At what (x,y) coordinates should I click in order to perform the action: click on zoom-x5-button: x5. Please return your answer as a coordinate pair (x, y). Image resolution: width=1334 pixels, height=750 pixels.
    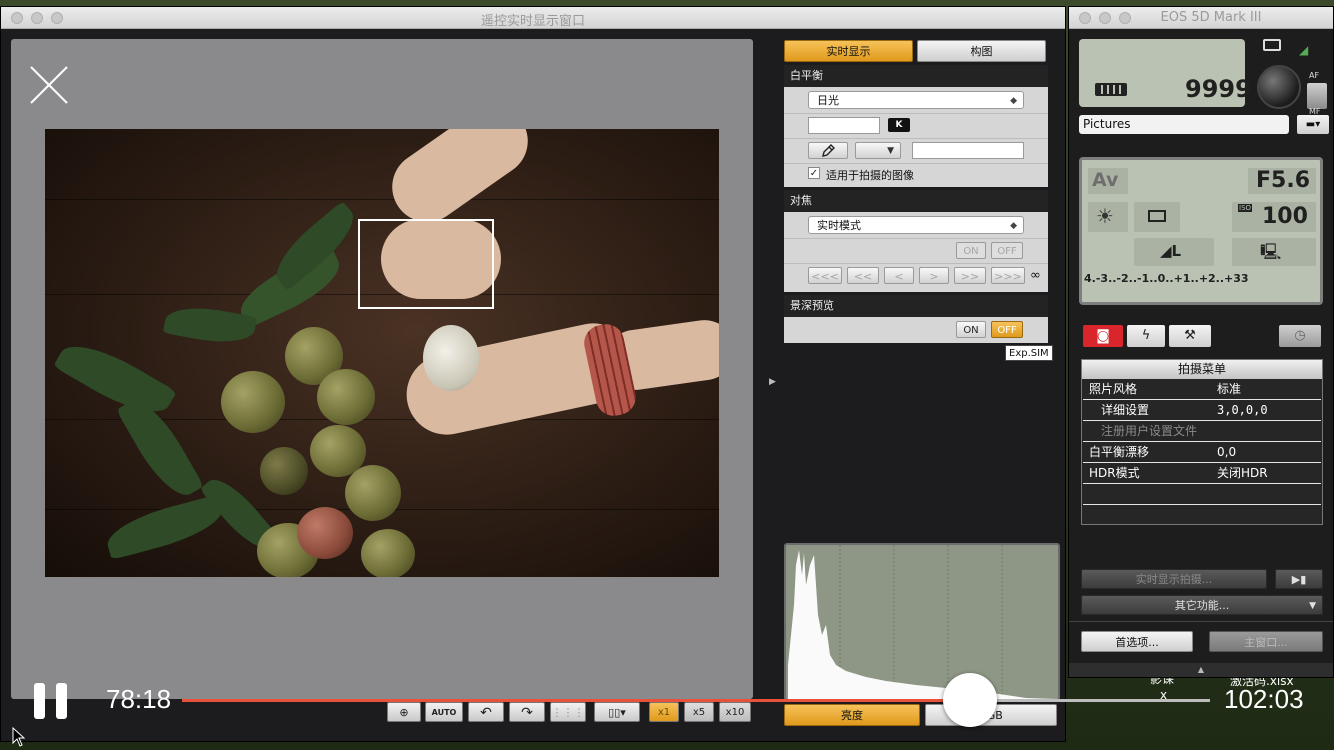
    Looking at the image, I should click on (699, 712).